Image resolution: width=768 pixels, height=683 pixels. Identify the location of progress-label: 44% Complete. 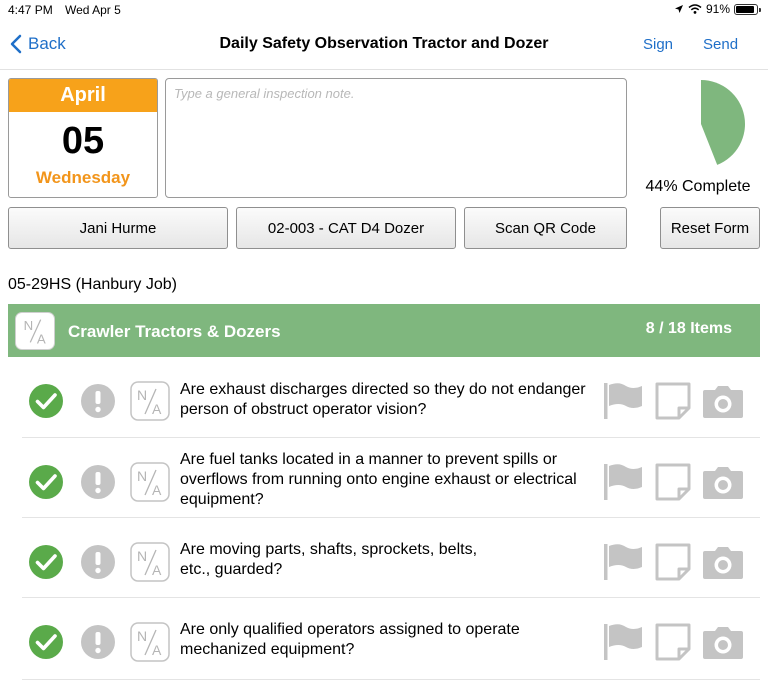
(698, 186).